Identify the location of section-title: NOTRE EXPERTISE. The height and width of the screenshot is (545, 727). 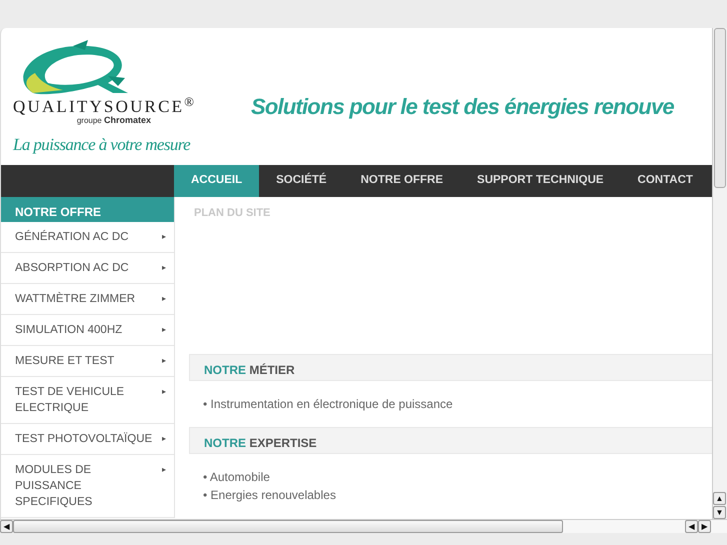
(450, 440).